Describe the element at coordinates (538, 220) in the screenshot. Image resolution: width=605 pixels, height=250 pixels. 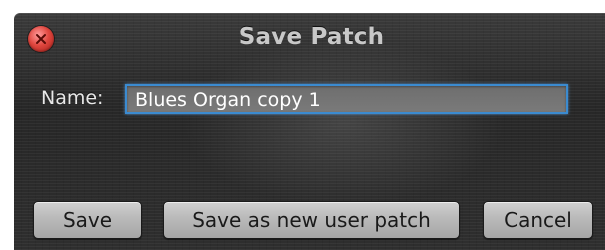
I see `cancel-button: Cancel` at that location.